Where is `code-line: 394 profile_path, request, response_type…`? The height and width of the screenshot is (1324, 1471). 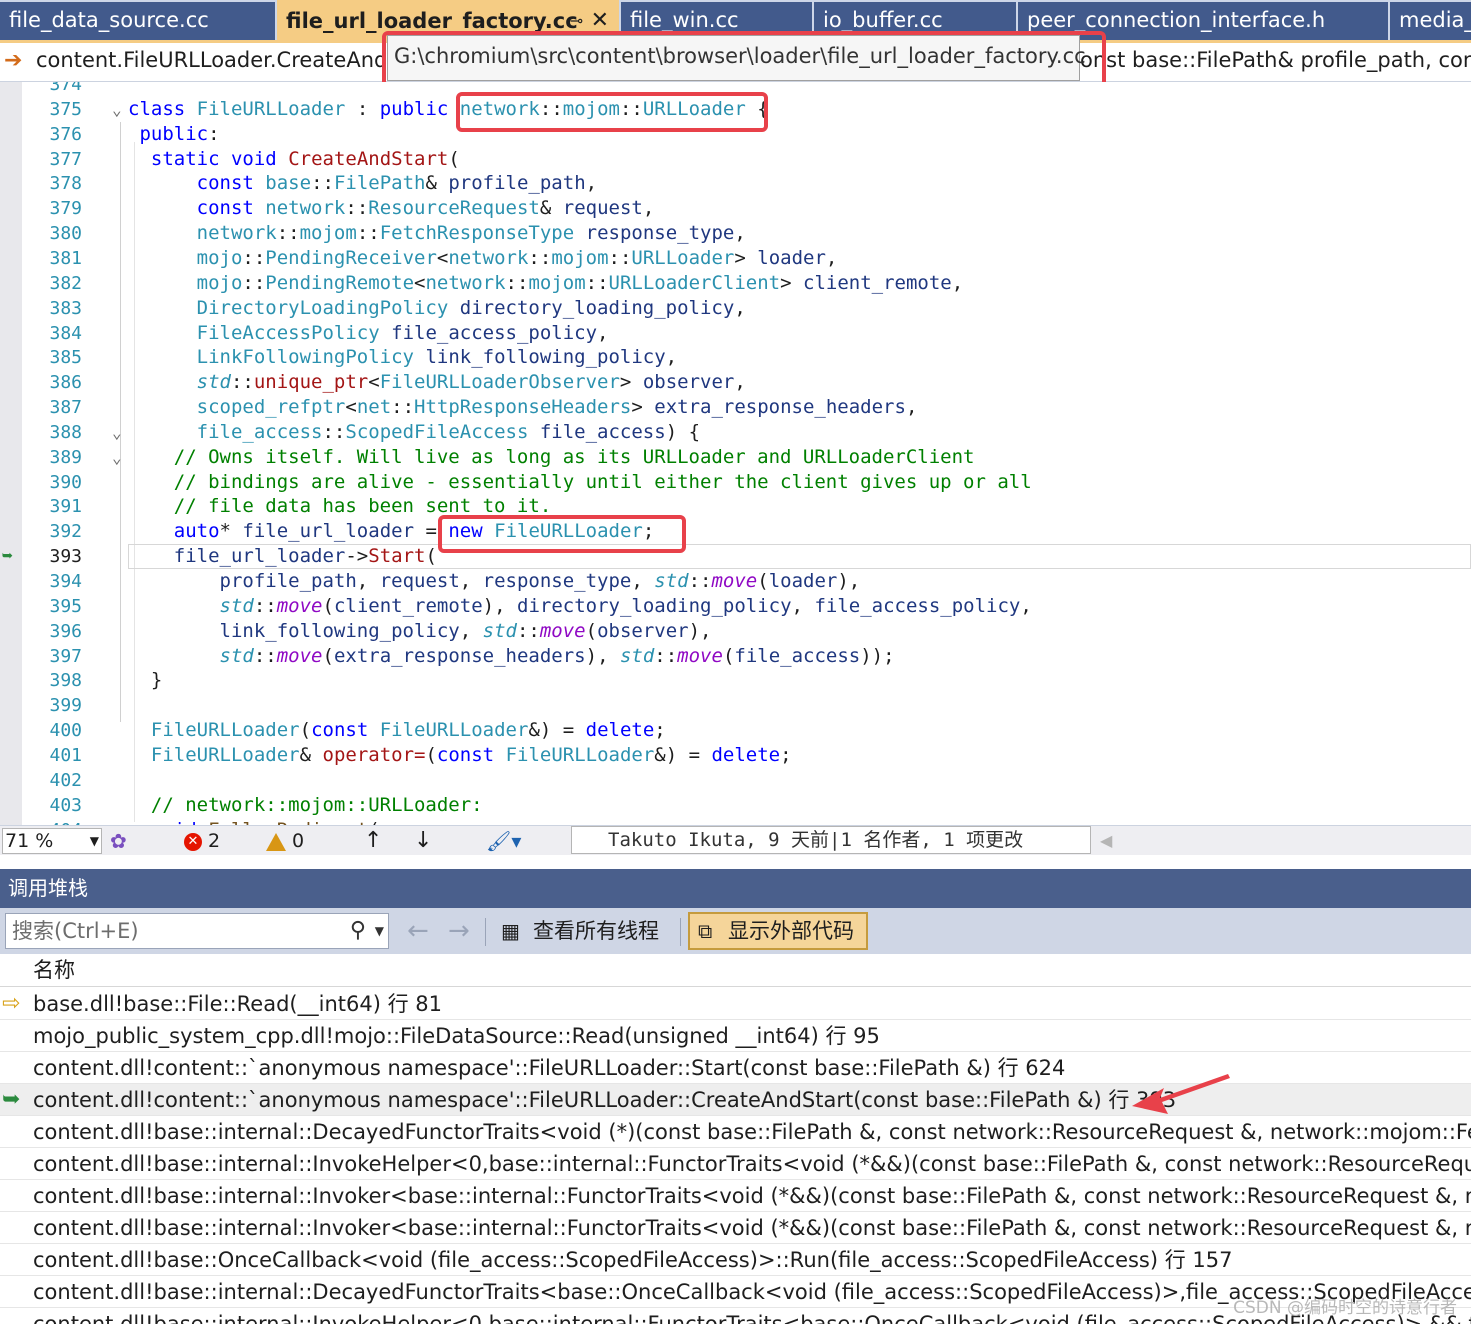 code-line: 394 profile_path, request, response_type… is located at coordinates (735, 581).